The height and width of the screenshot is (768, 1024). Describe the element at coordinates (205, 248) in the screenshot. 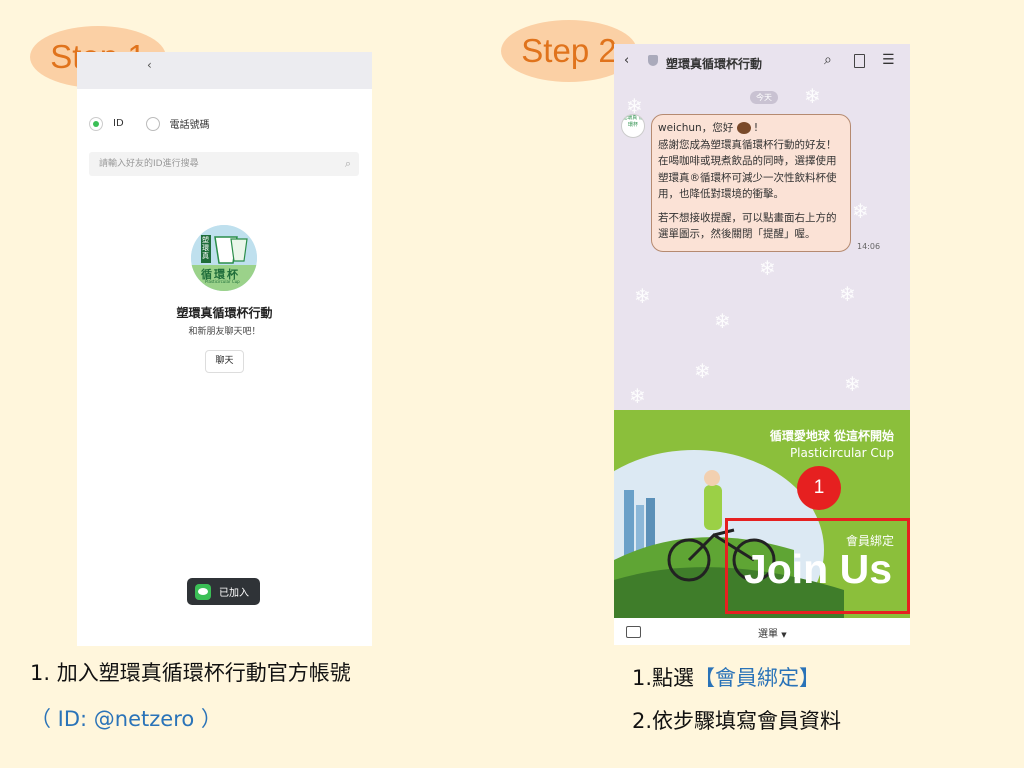

I see `avatar-text-vertical: 塑環真` at that location.